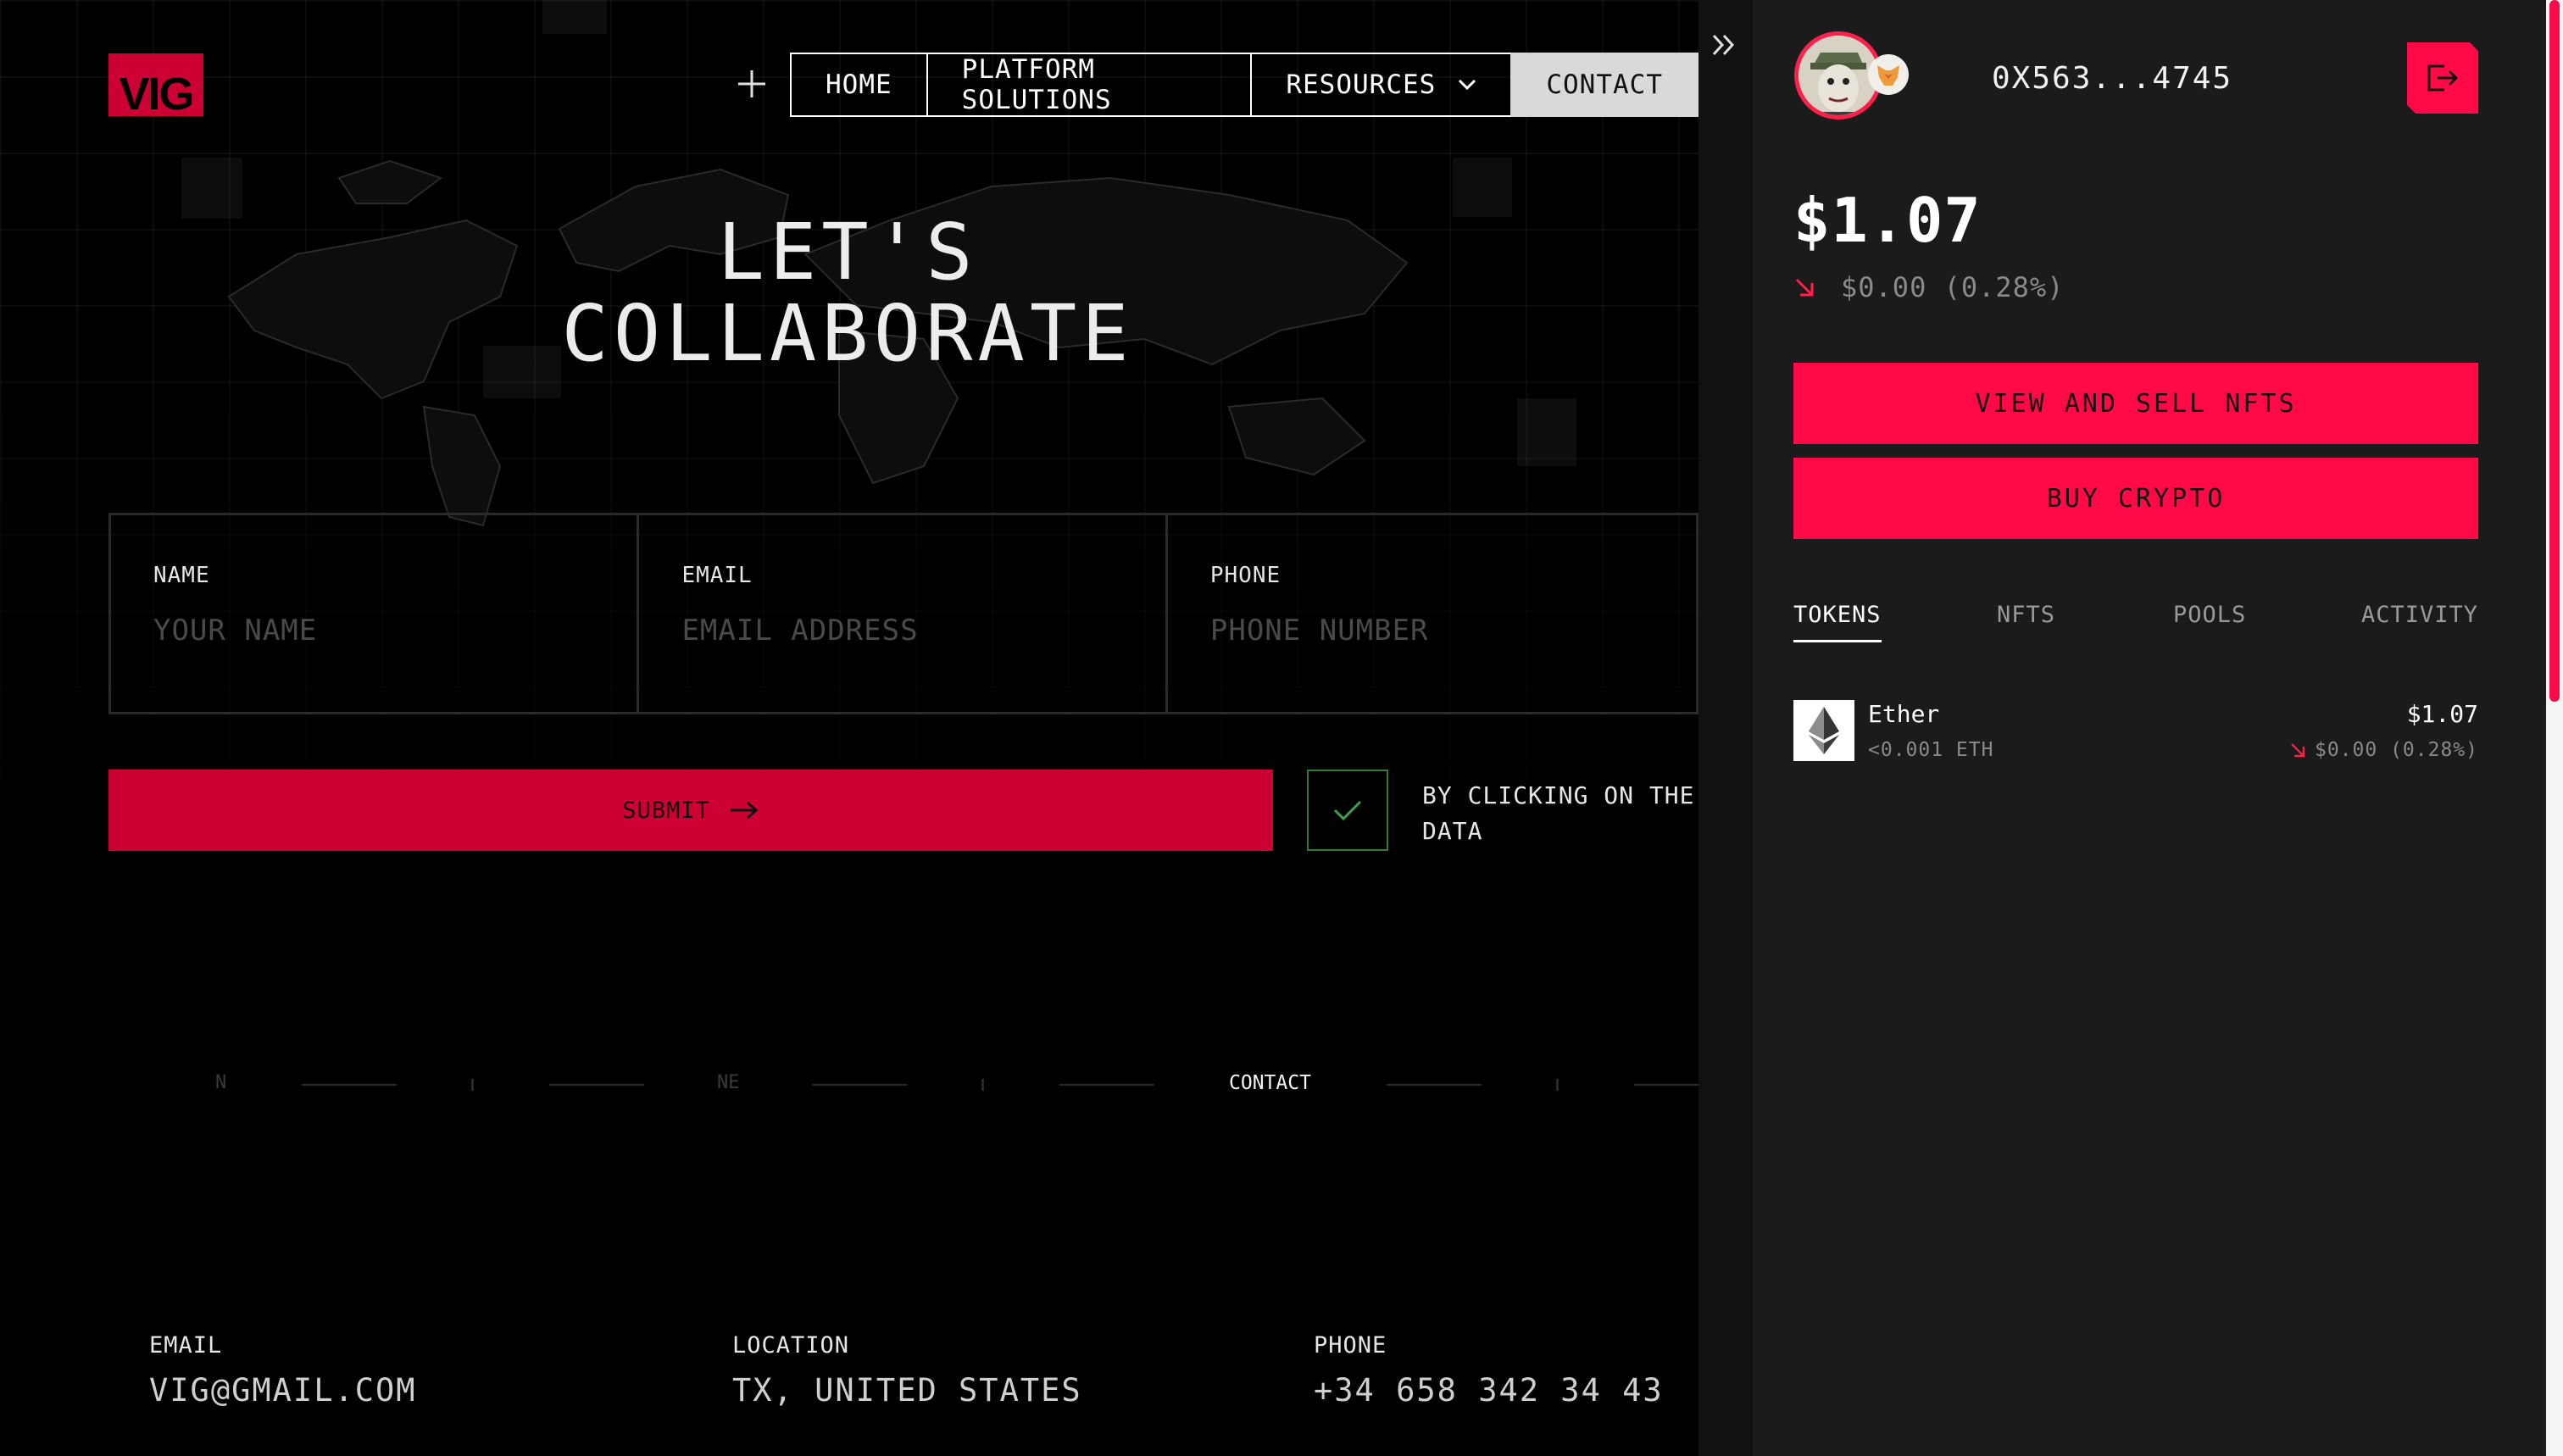 This screenshot has width=2563, height=1456. What do you see at coordinates (1270, 1083) in the screenshot?
I see `compass-label-current: CONTACT` at bounding box center [1270, 1083].